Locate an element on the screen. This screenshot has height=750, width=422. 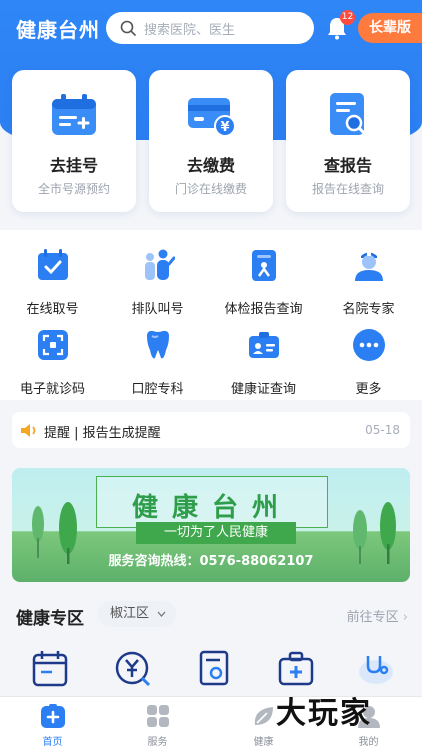
more-dots-icon is located at coordinates (369, 345).